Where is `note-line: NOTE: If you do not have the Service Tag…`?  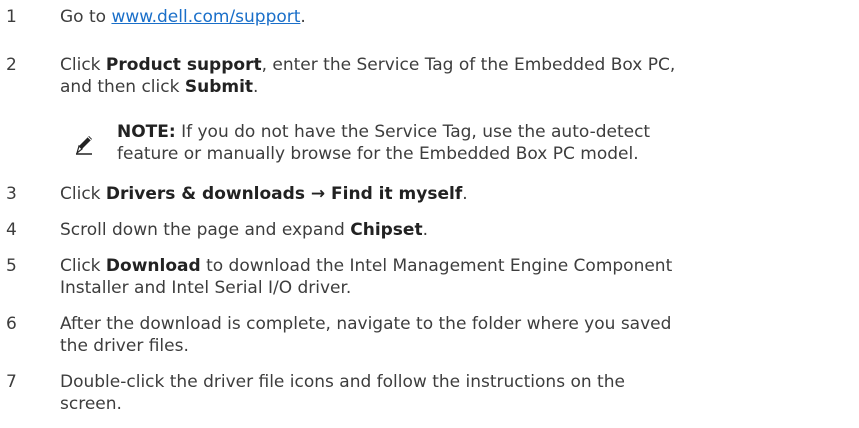
note-line: NOTE: If you do not have the Service Tag… is located at coordinates (477, 132).